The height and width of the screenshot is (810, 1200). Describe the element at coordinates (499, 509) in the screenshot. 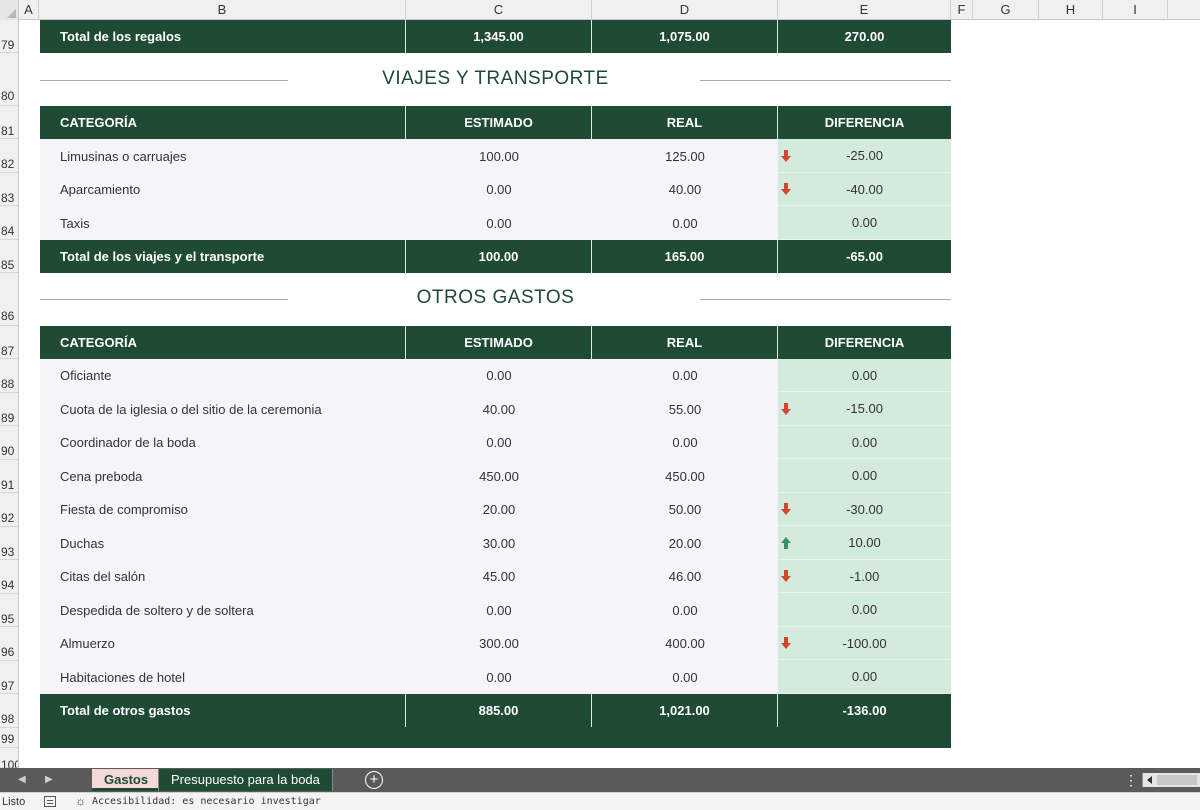

I see `estimated-cell: 20.00` at that location.